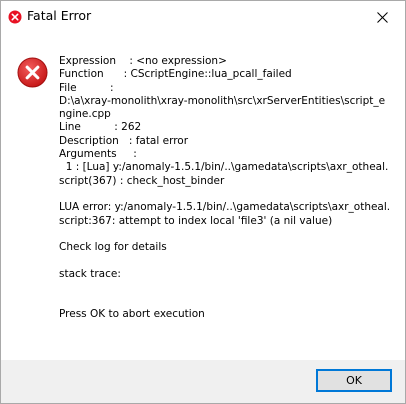 Image resolution: width=406 pixels, height=404 pixels. I want to click on message-line: stack trace:, so click(90, 273).